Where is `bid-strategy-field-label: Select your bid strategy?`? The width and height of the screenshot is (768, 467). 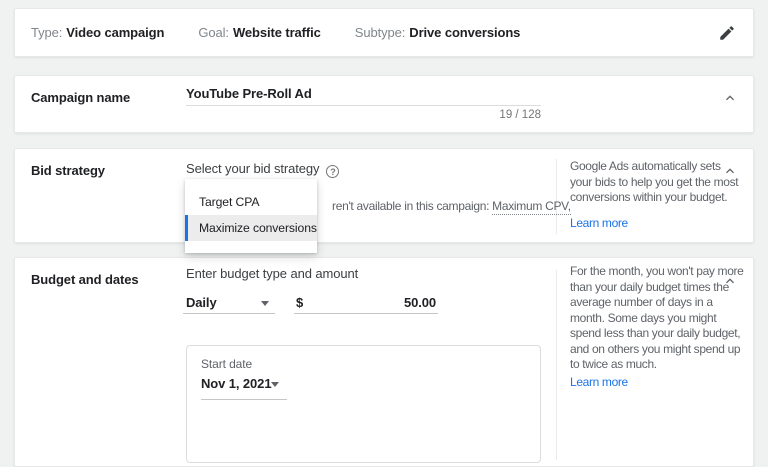
bid-strategy-field-label: Select your bid strategy? is located at coordinates (263, 169).